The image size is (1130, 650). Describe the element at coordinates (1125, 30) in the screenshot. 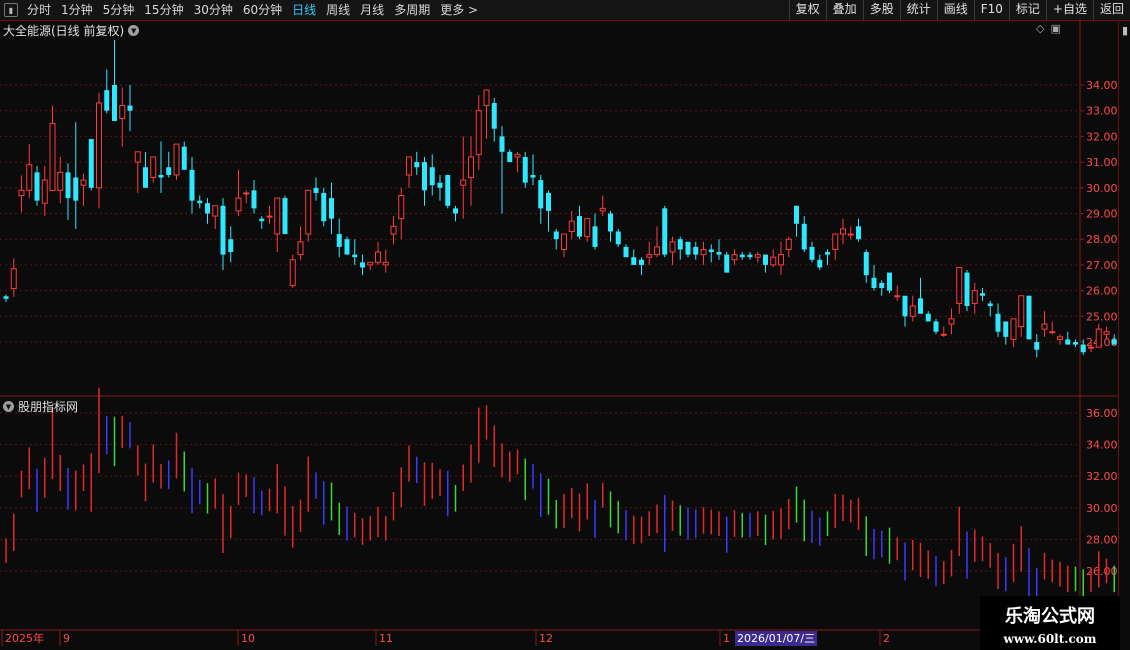

I see `sidebar-glyph: ▮` at that location.